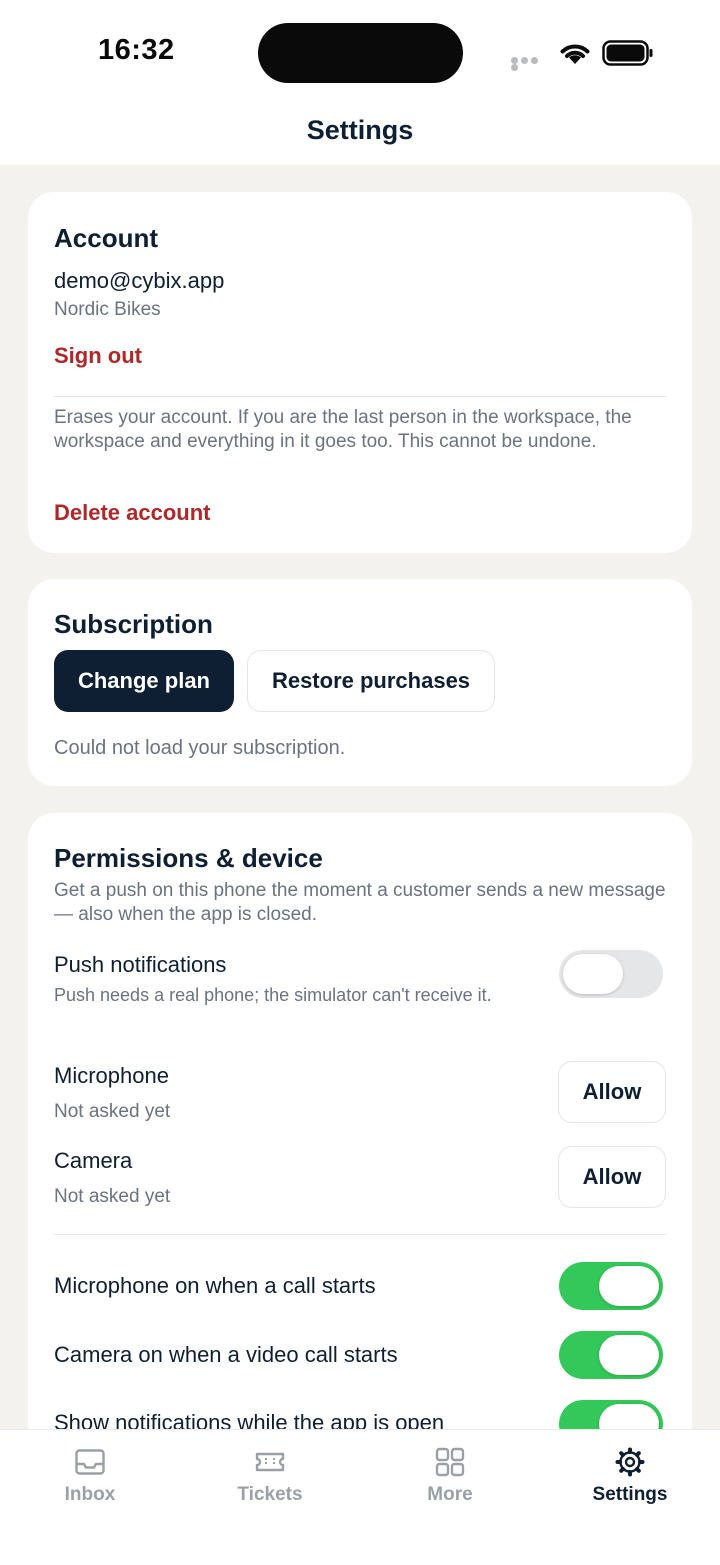  Describe the element at coordinates (630, 1494) in the screenshot. I see `tab-settings-label: Settings` at that location.